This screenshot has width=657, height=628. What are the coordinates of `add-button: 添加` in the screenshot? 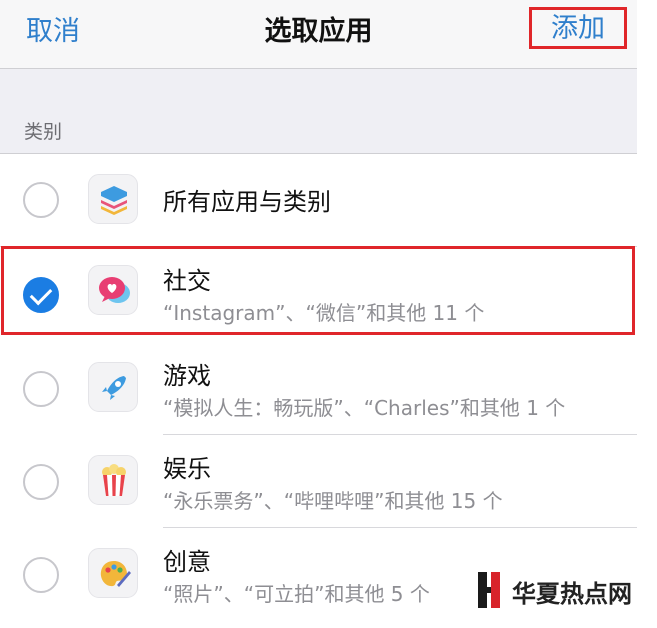 It's located at (578, 28).